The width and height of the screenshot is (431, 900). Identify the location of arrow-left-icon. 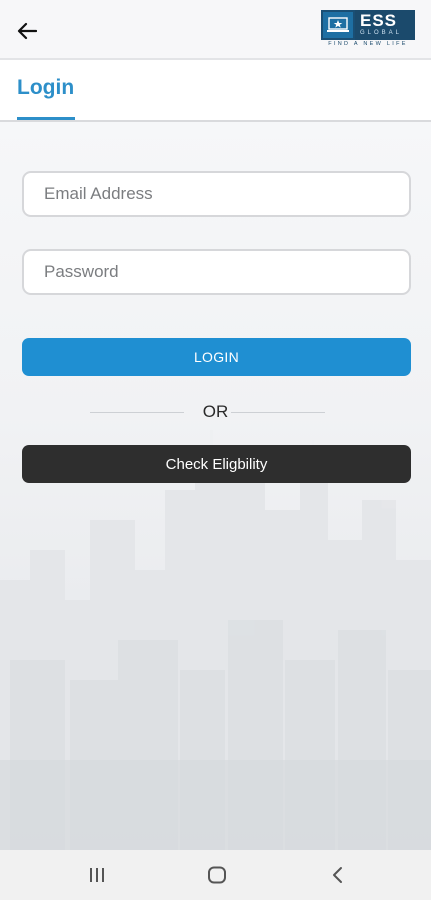
(27, 31).